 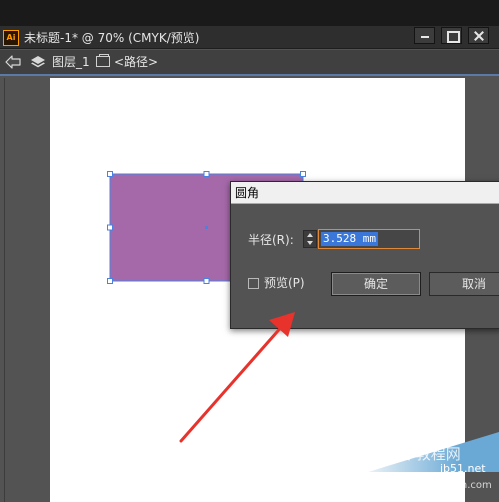 I want to click on radius-value-selected-text: 3.528 mm, so click(x=349, y=239).